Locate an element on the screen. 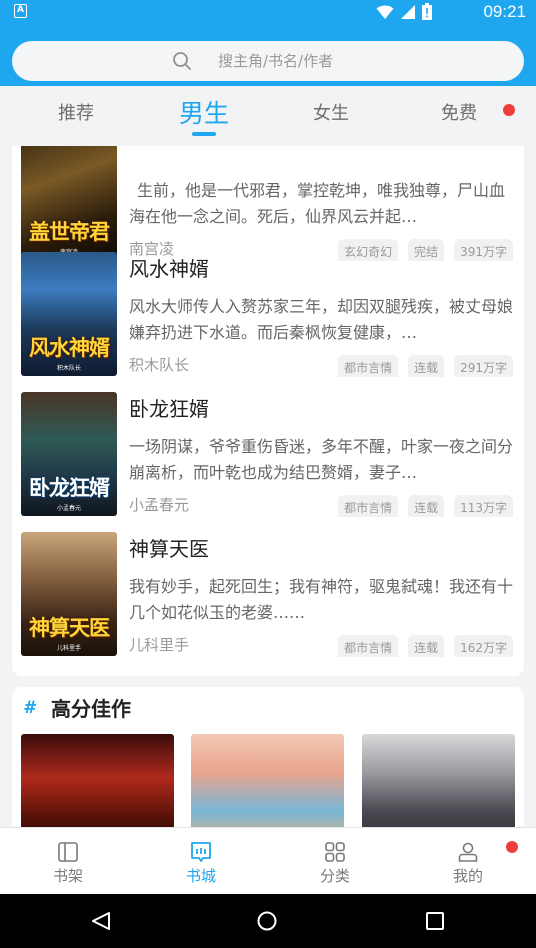  book-author: 小孟春元 is located at coordinates (159, 505).